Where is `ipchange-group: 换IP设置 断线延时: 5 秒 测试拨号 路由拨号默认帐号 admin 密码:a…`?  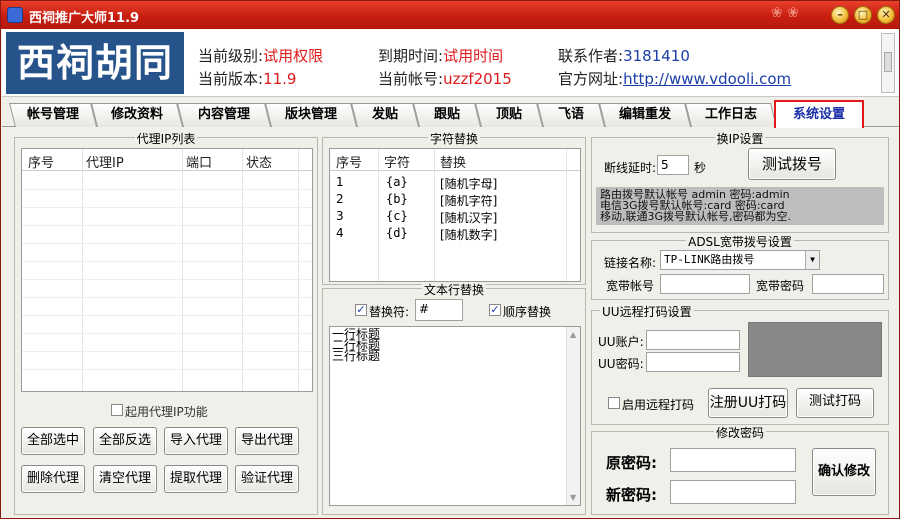
ipchange-group: 换IP设置 断线延时: 5 秒 测试拨号 路由拨号默认帐号 admin 密码:a… is located at coordinates (740, 182).